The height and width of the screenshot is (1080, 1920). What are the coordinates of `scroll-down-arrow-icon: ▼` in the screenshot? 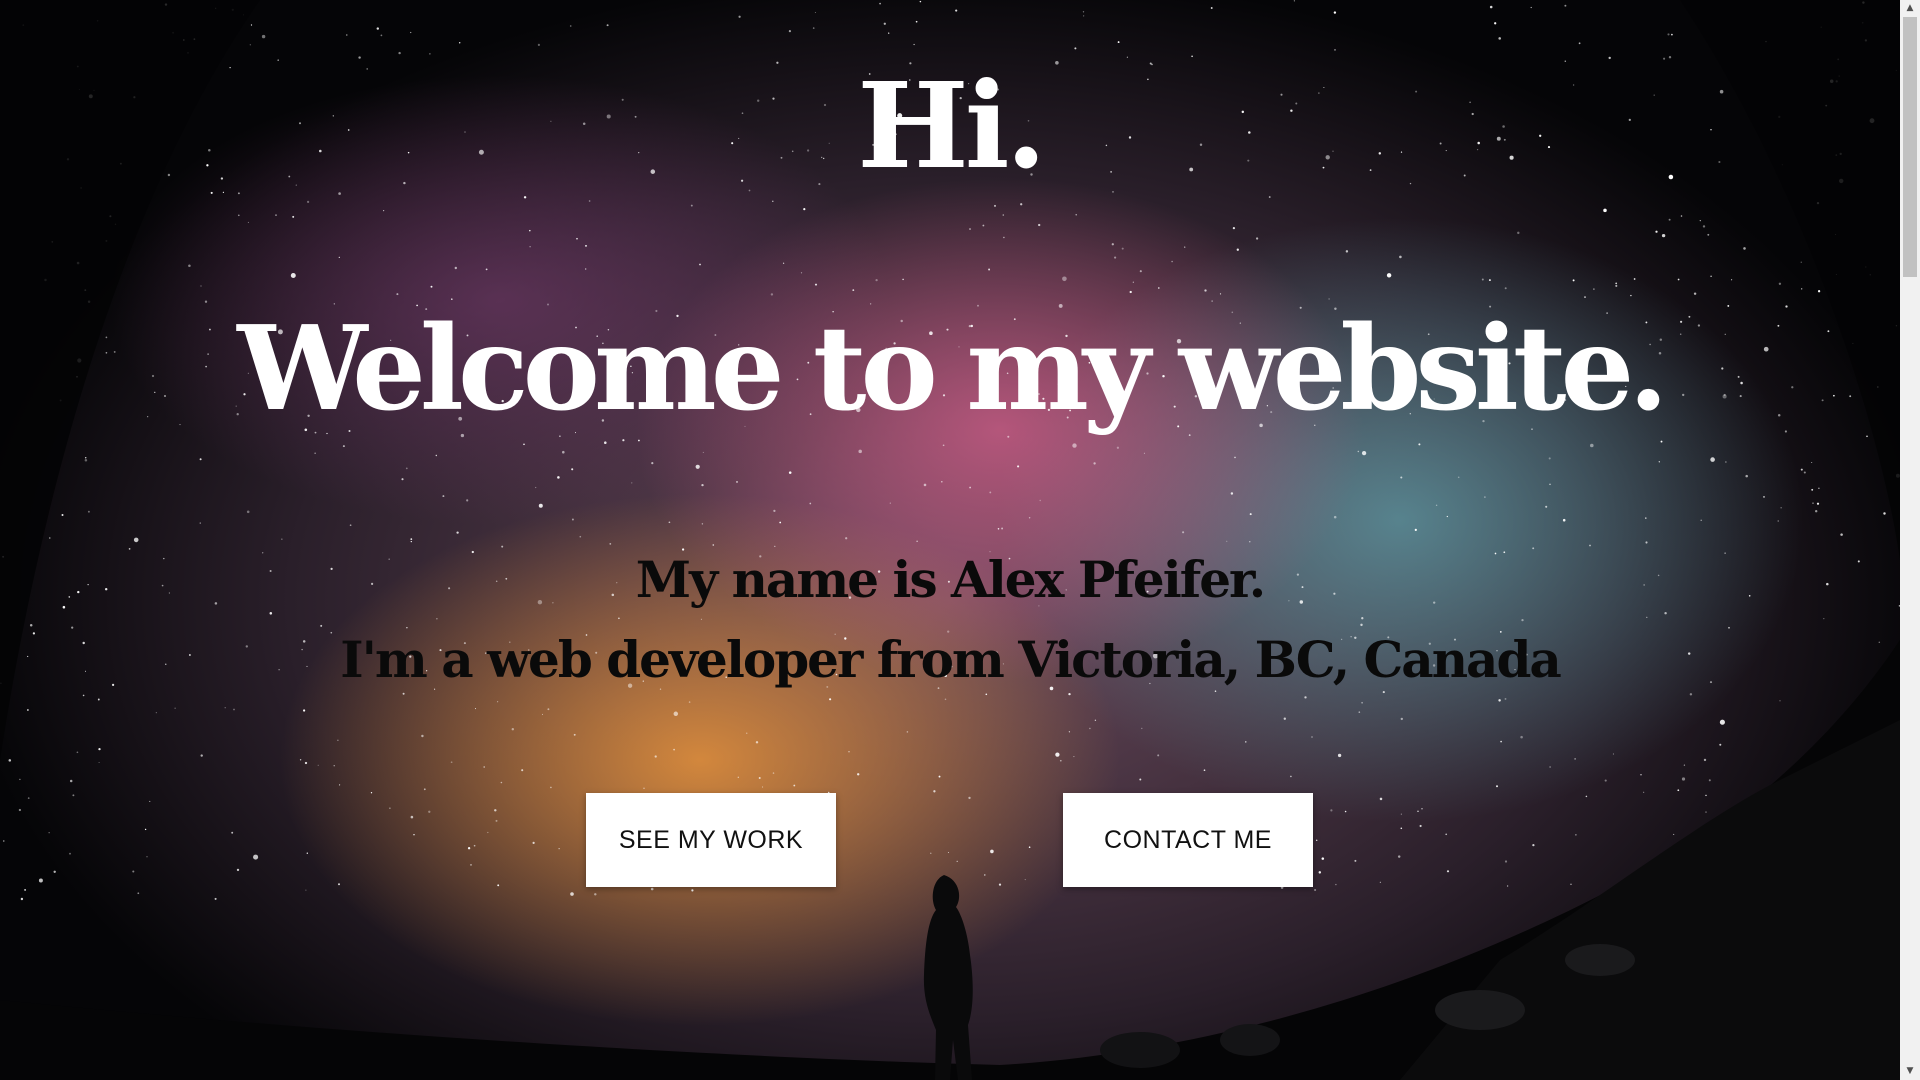 It's located at (1910, 1071).